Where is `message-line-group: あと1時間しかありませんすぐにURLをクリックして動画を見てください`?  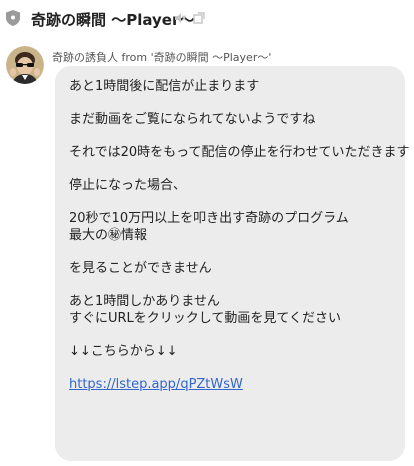
message-line-group: あと1時間しかありませんすぐにURLをクリックして動画を見てください is located at coordinates (234, 310).